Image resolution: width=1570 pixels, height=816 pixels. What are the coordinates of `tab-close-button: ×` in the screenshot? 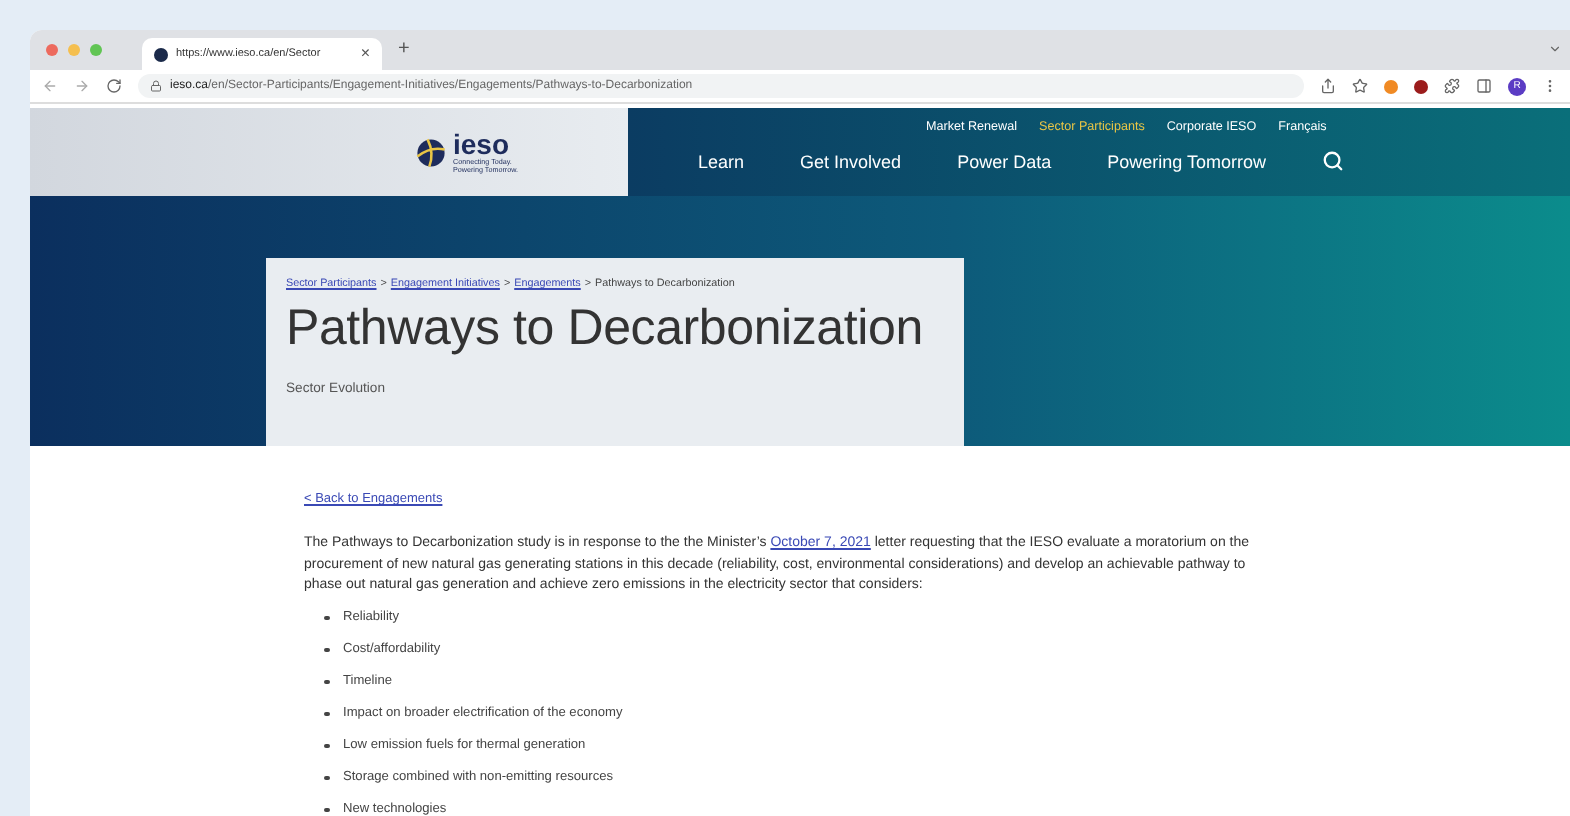 It's located at (365, 54).